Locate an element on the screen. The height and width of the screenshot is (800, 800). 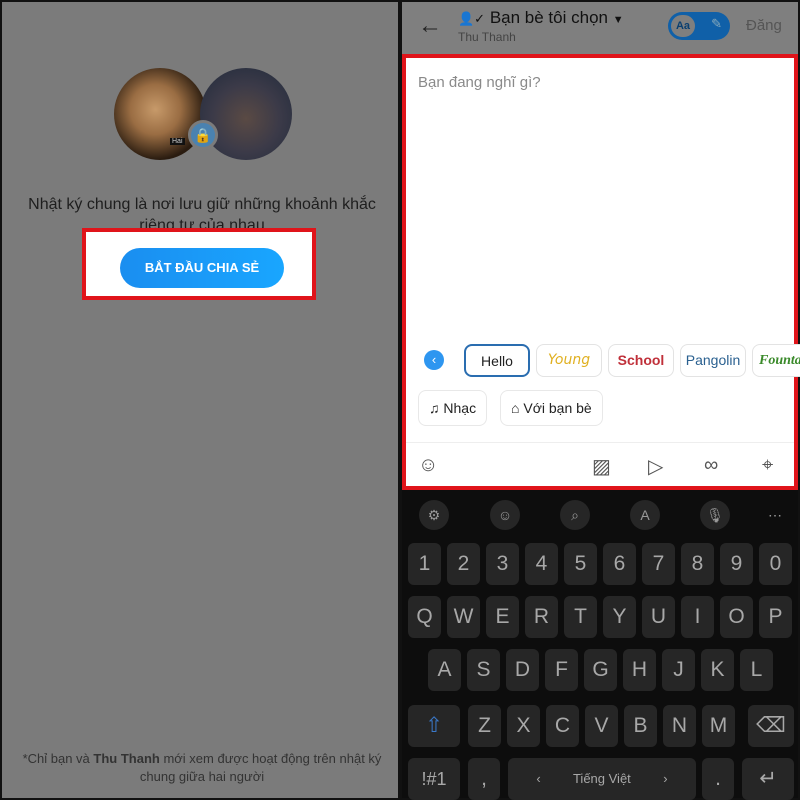
chevron-left-icon: ‹ is located at coordinates (434, 360).